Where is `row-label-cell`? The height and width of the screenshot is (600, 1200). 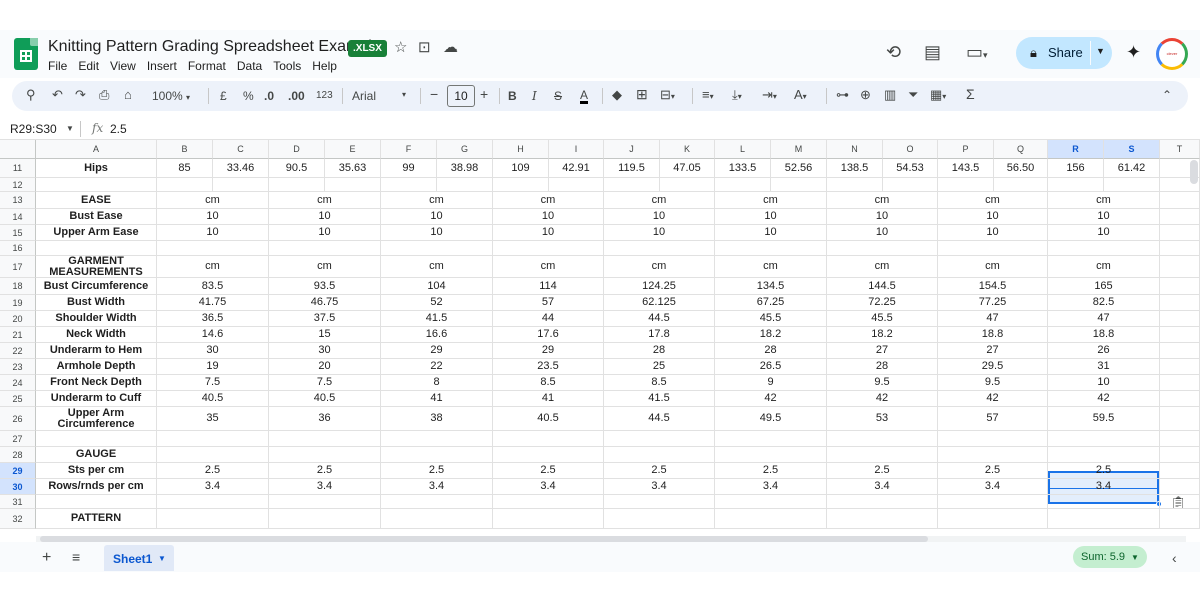 row-label-cell is located at coordinates (96, 502).